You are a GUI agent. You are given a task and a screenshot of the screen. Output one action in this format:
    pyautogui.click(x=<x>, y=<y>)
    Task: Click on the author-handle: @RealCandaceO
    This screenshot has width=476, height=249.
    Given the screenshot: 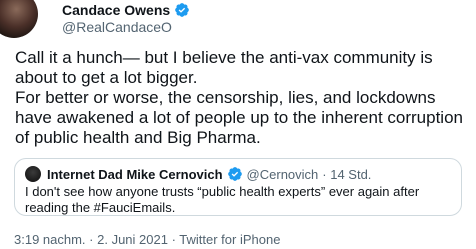 What is the action you would take?
    pyautogui.click(x=117, y=27)
    